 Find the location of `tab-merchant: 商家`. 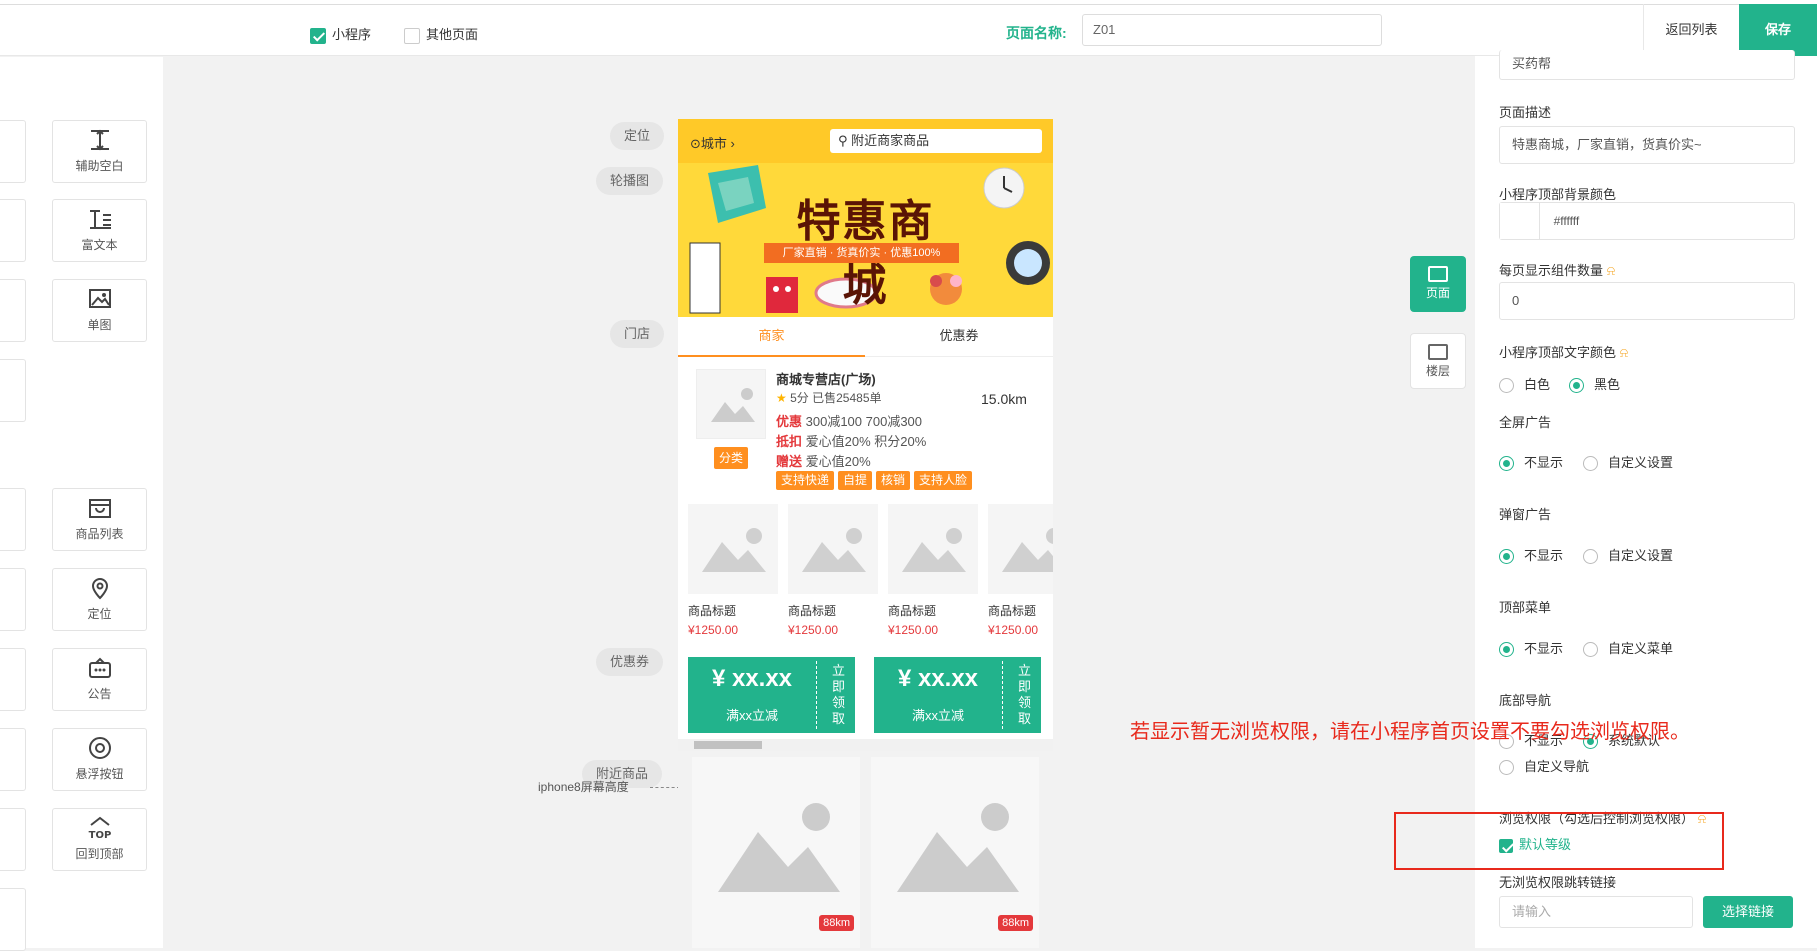

tab-merchant: 商家 is located at coordinates (771, 337).